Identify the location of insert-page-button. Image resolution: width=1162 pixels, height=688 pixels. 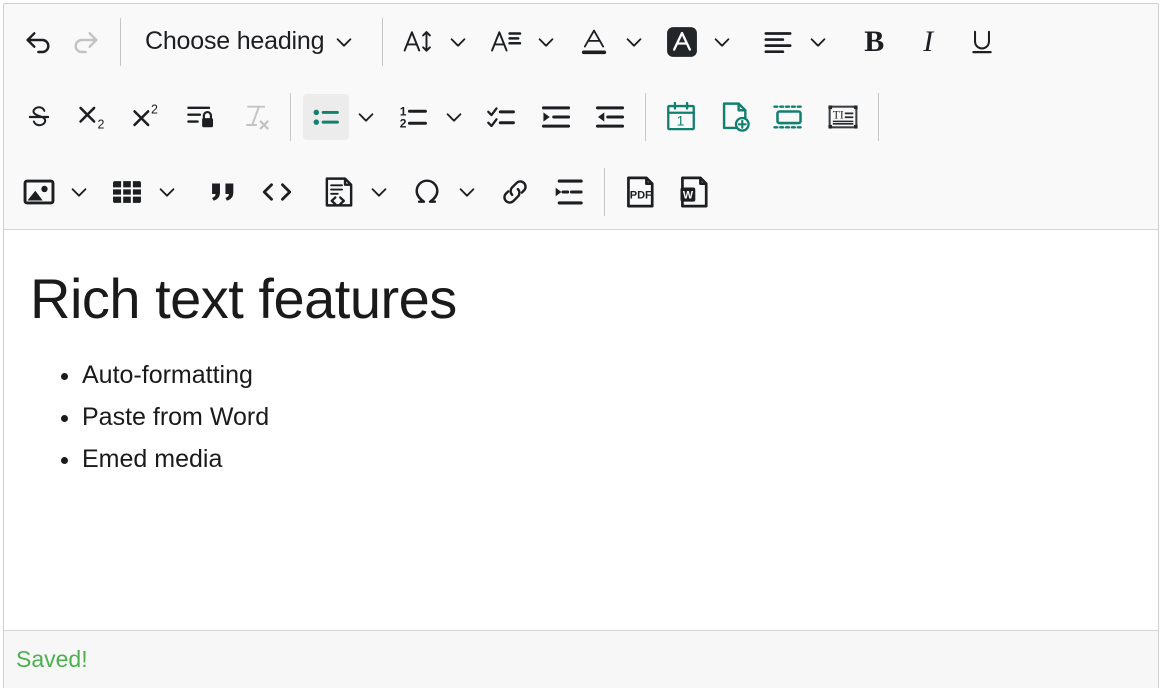
(735, 117).